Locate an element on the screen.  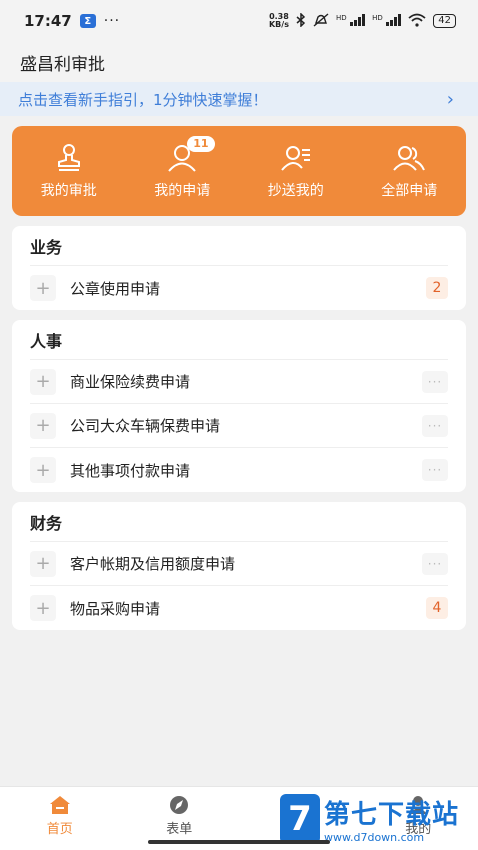
section-business: 业务 + 公章使用申请 2 is located at coordinates (239, 268).